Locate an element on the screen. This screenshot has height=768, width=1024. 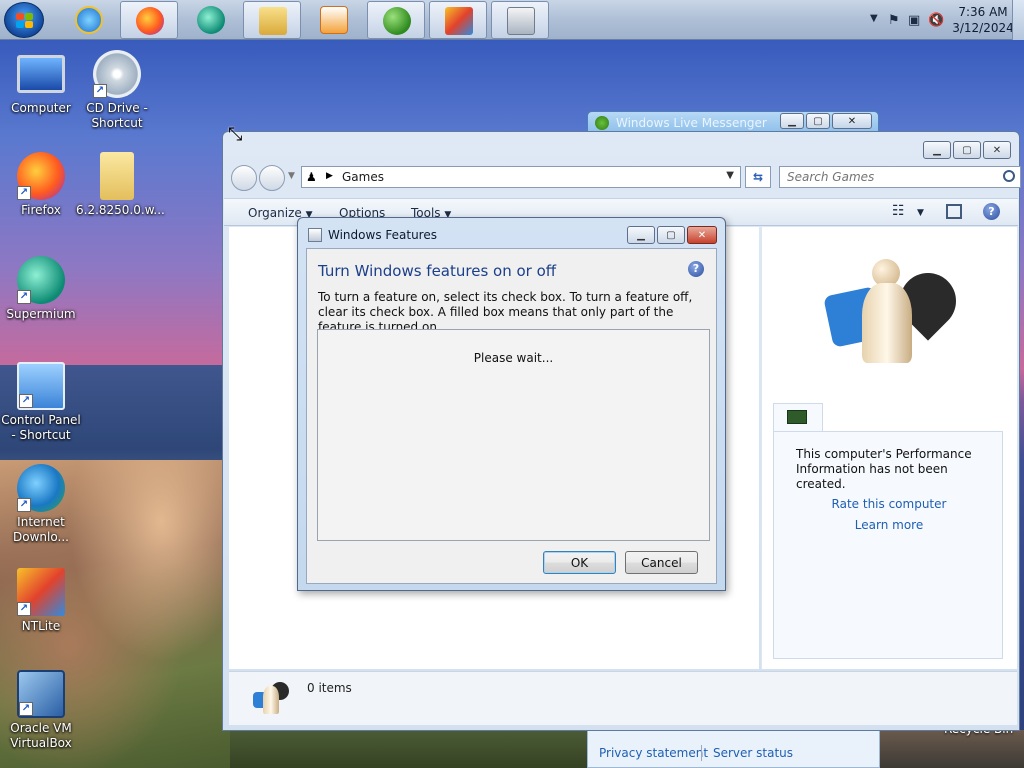
dialog-heading: Turn Windows features on or off is located at coordinates (437, 271).